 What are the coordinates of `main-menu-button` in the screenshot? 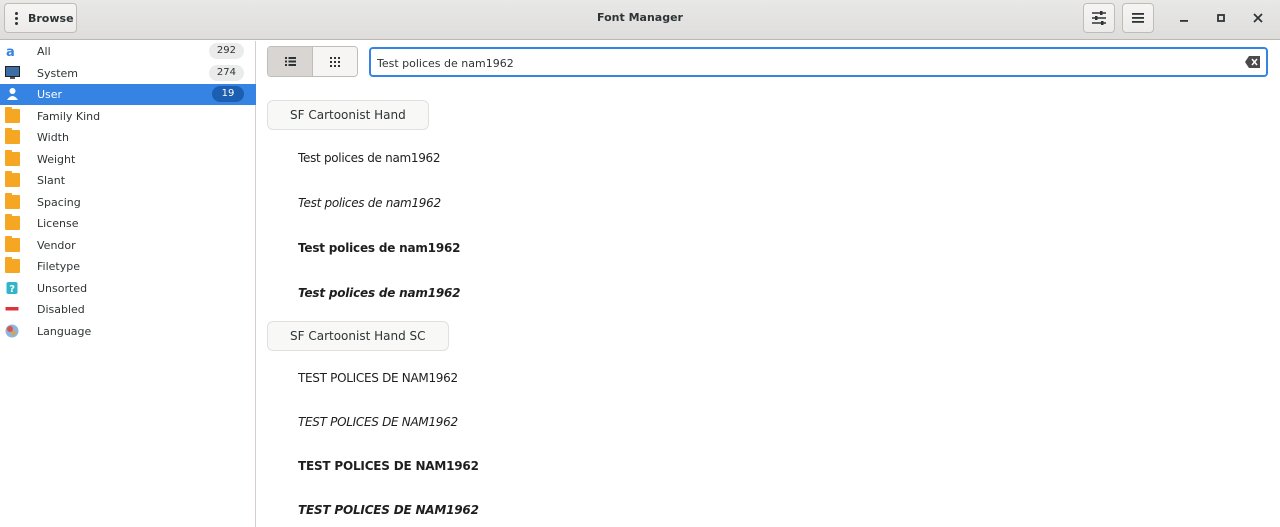 It's located at (1138, 18).